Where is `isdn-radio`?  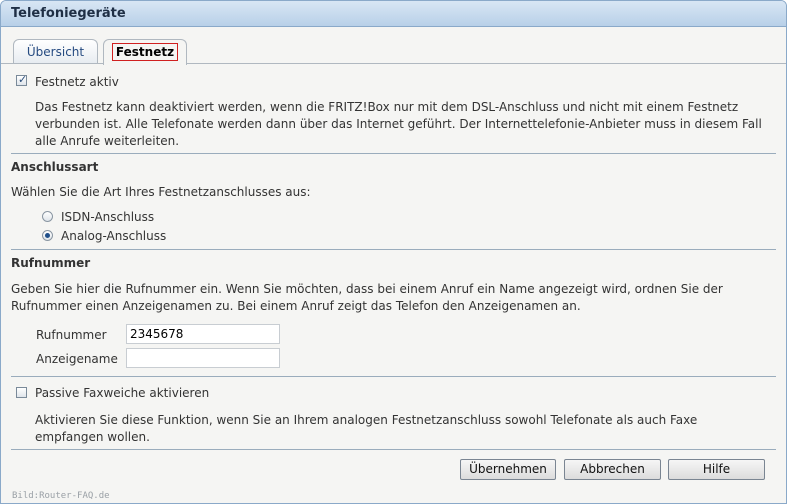
isdn-radio is located at coordinates (47, 216).